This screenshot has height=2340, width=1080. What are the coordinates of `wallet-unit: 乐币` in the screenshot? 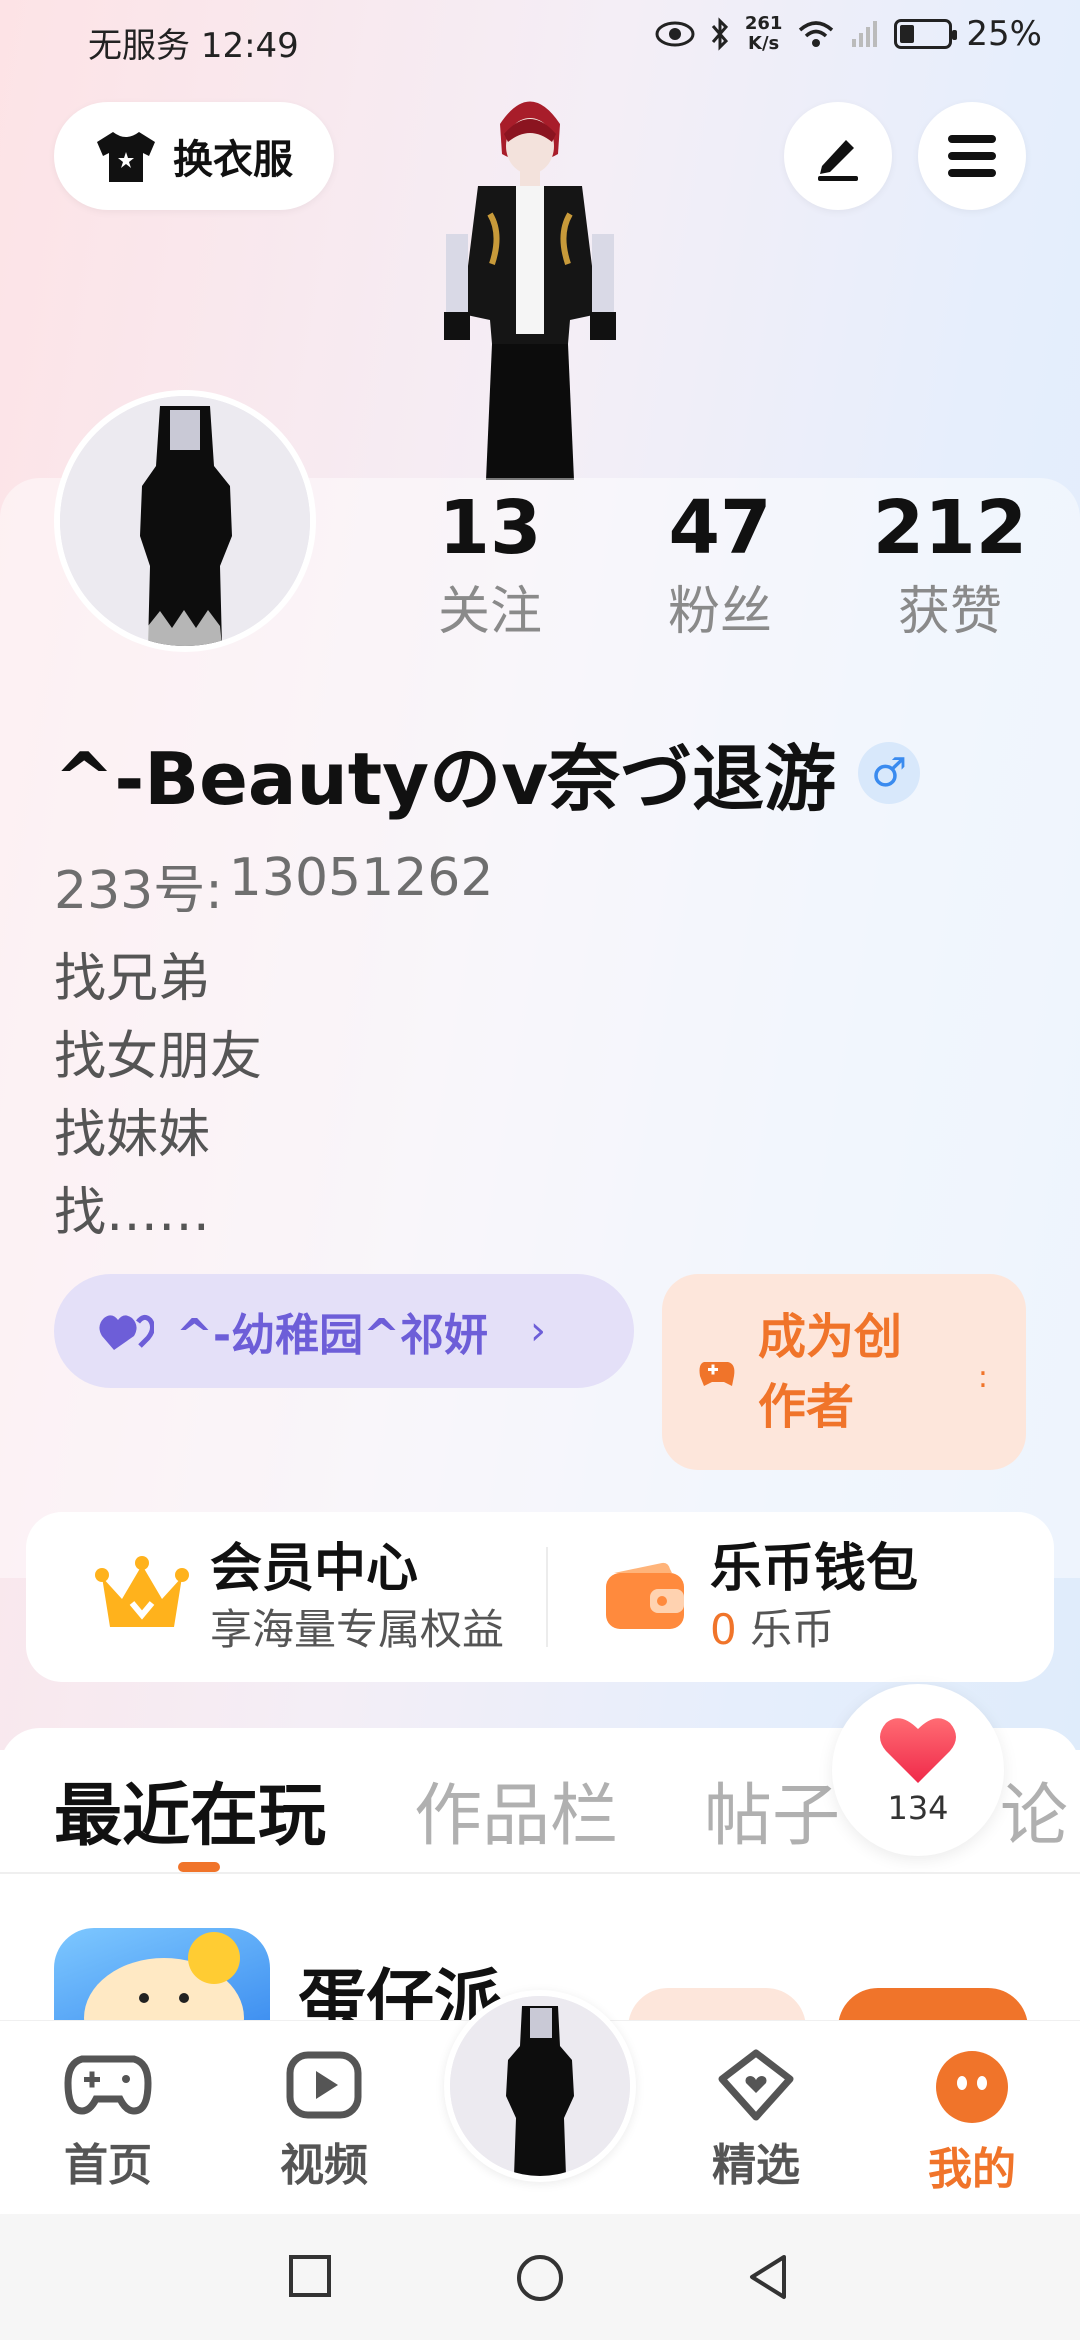 It's located at (792, 1629).